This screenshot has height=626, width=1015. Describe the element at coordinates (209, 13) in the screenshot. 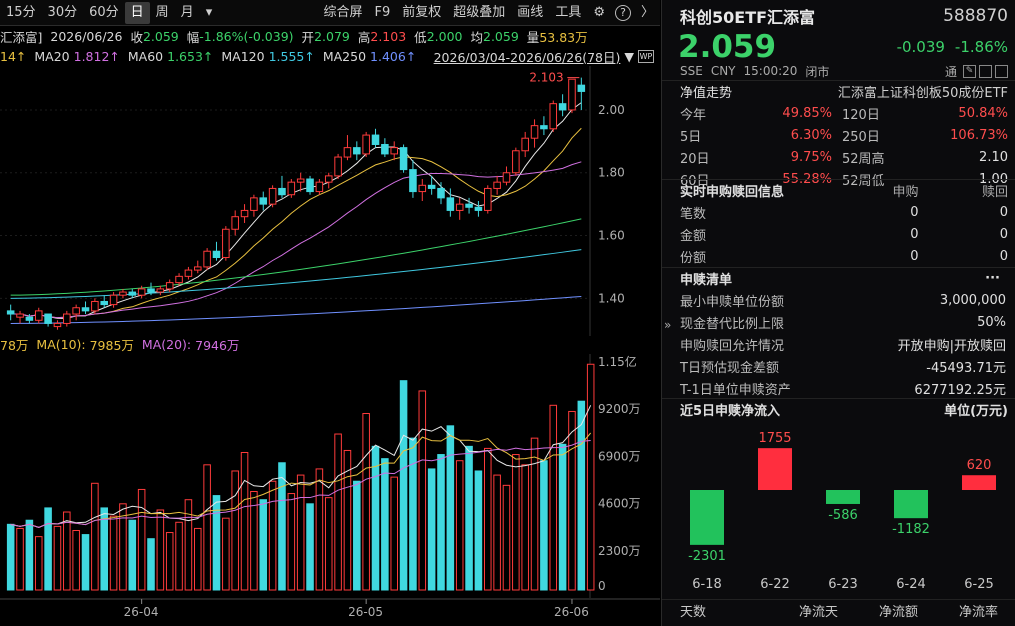

I see `period-more-dropdown: ▾` at that location.